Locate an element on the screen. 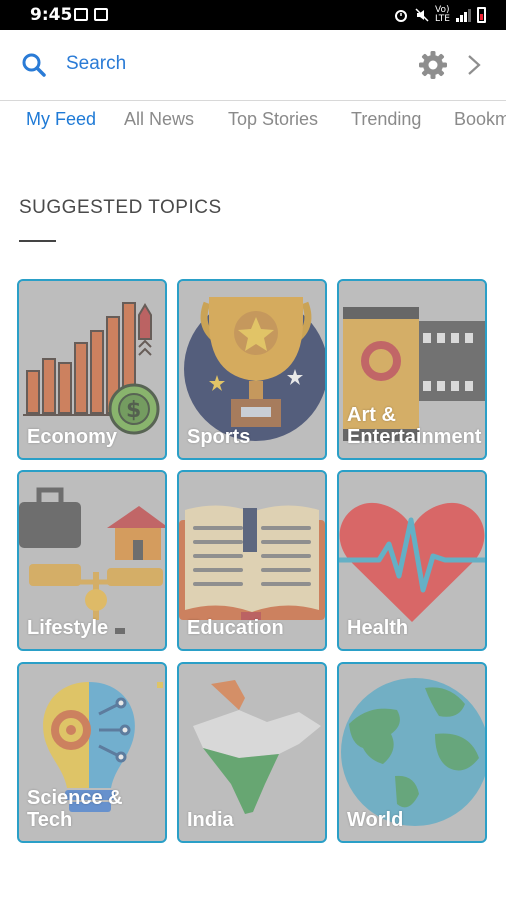 The height and width of the screenshot is (900, 506). tab-all-news: All News is located at coordinates (159, 119).